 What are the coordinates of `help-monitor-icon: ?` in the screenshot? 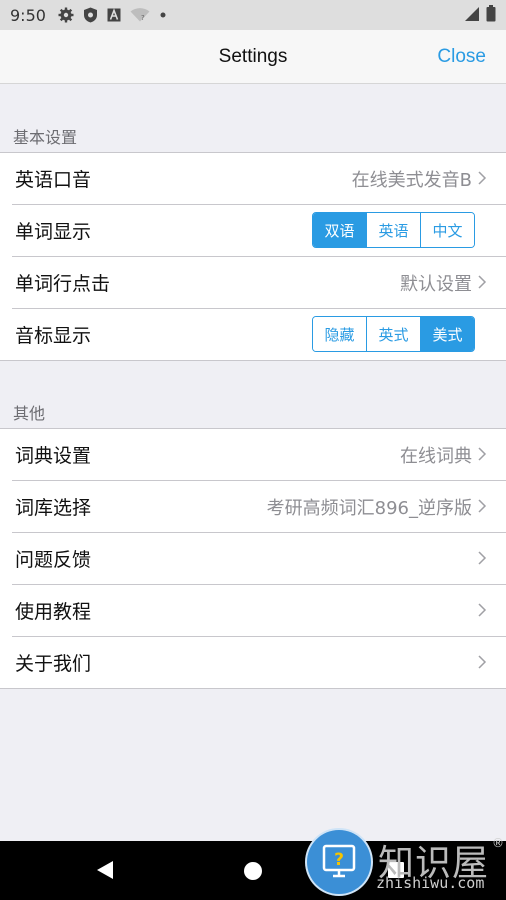 It's located at (339, 861).